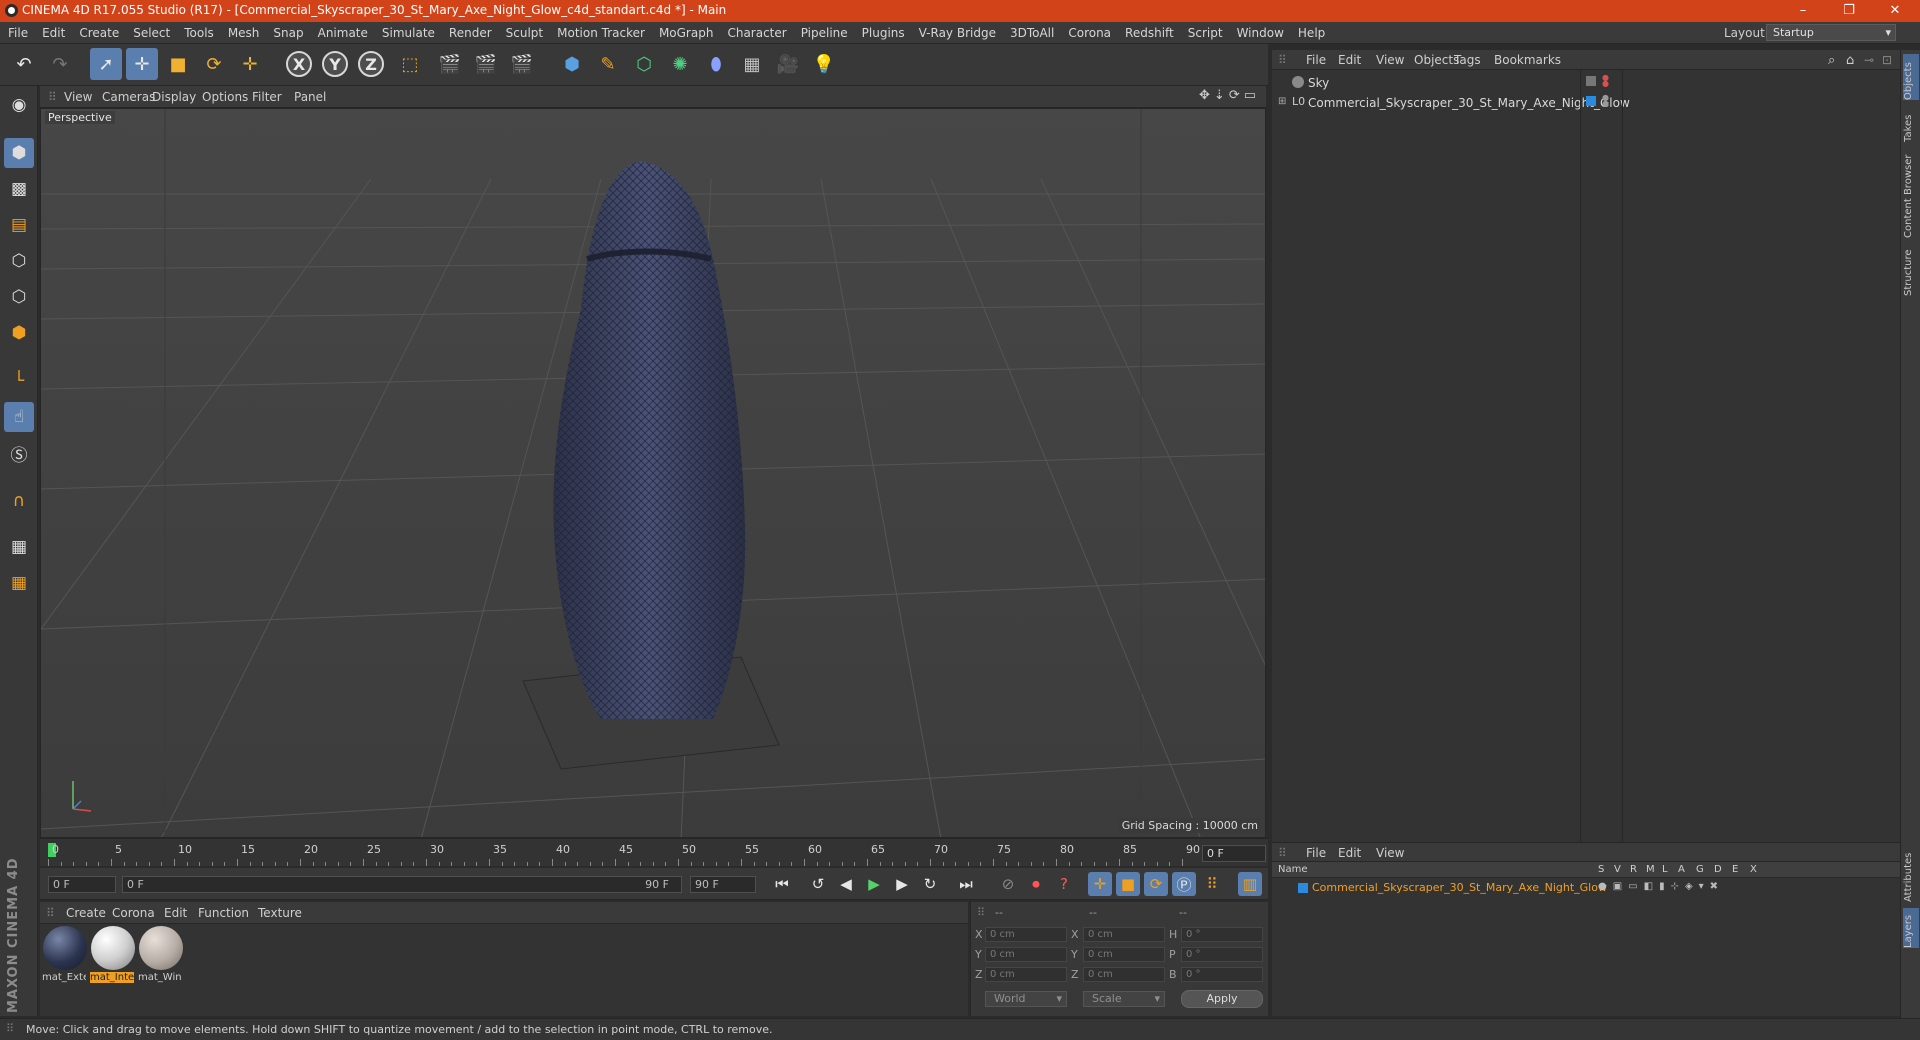 The image size is (1920, 1040). I want to click on rotate-tool-icon: ⟳, so click(214, 64).